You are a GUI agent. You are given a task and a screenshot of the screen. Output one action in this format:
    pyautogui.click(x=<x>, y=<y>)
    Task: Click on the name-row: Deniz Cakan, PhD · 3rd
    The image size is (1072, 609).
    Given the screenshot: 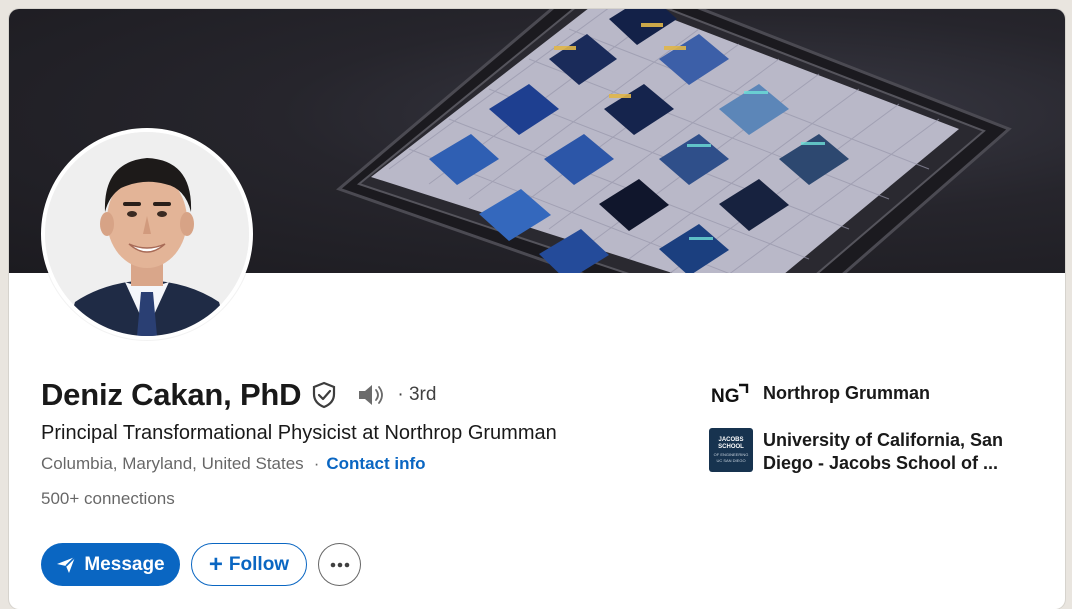 What is the action you would take?
    pyautogui.click(x=238, y=395)
    